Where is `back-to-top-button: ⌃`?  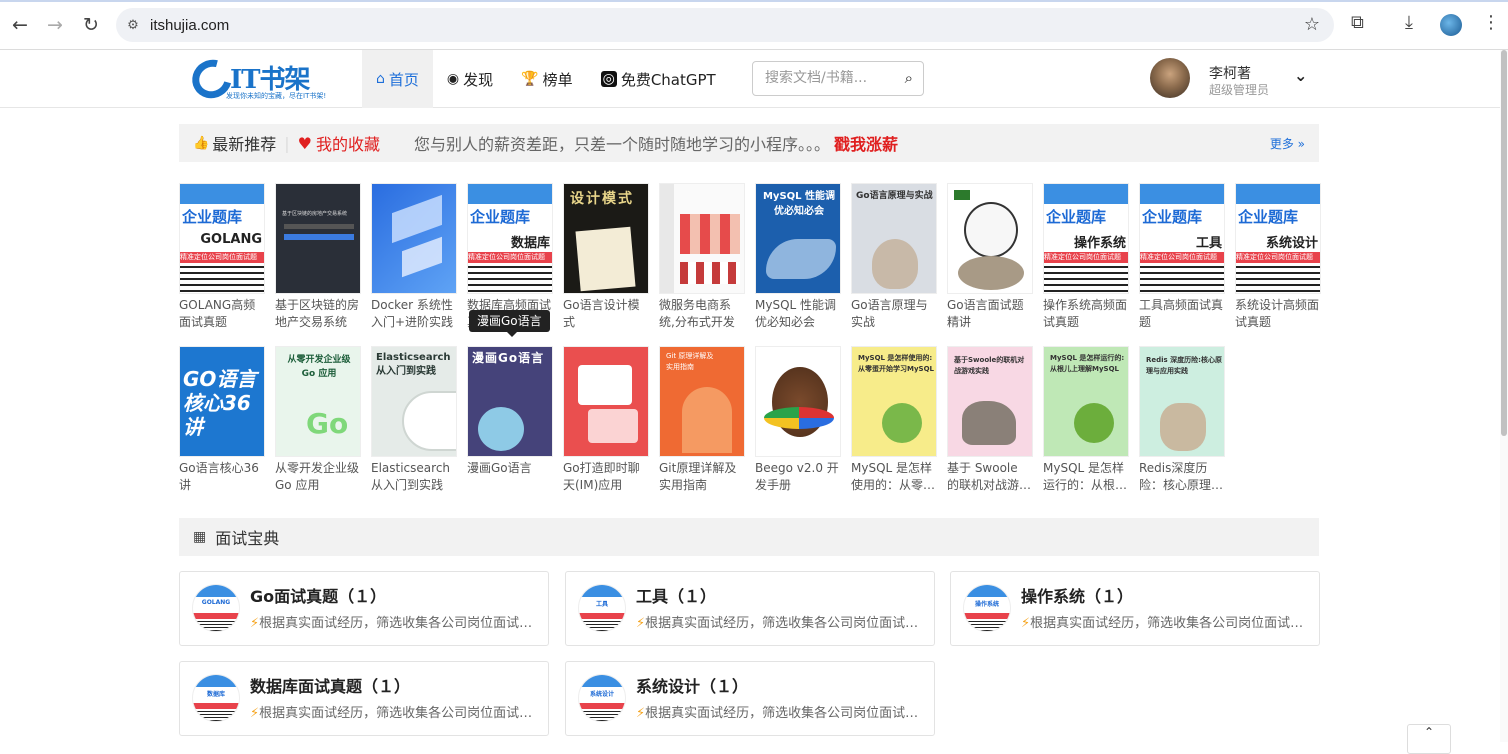
back-to-top-button: ⌃ is located at coordinates (1429, 739).